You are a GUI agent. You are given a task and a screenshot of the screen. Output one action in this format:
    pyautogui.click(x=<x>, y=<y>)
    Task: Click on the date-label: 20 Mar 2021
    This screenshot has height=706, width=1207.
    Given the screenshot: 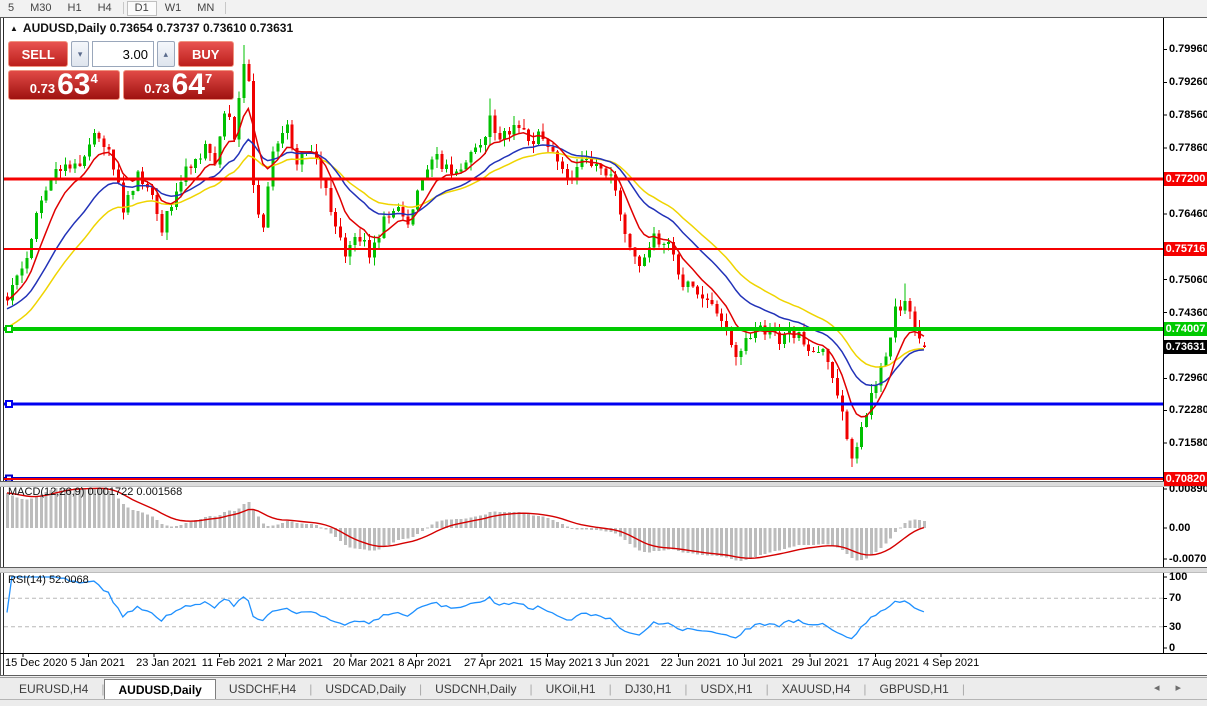 What is the action you would take?
    pyautogui.click(x=363, y=663)
    